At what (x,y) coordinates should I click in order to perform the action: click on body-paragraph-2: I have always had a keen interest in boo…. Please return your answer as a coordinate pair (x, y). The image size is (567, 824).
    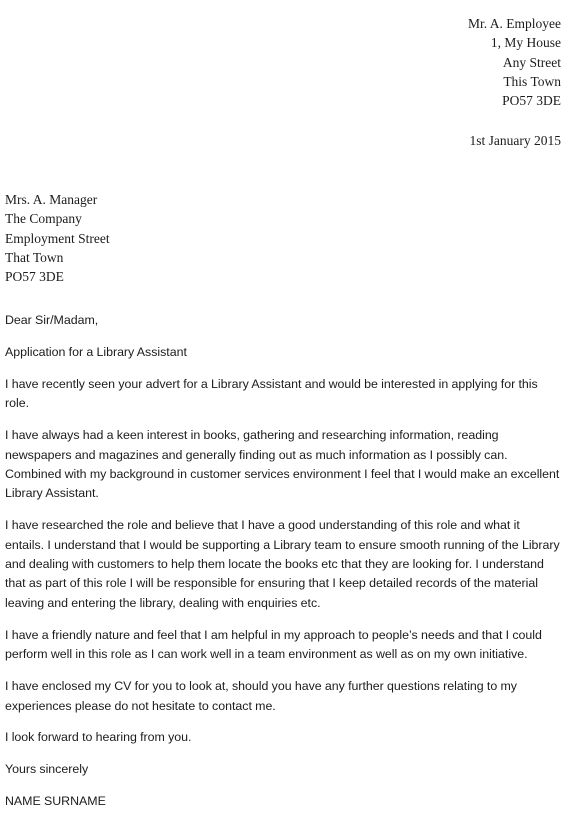
    Looking at the image, I should click on (282, 464).